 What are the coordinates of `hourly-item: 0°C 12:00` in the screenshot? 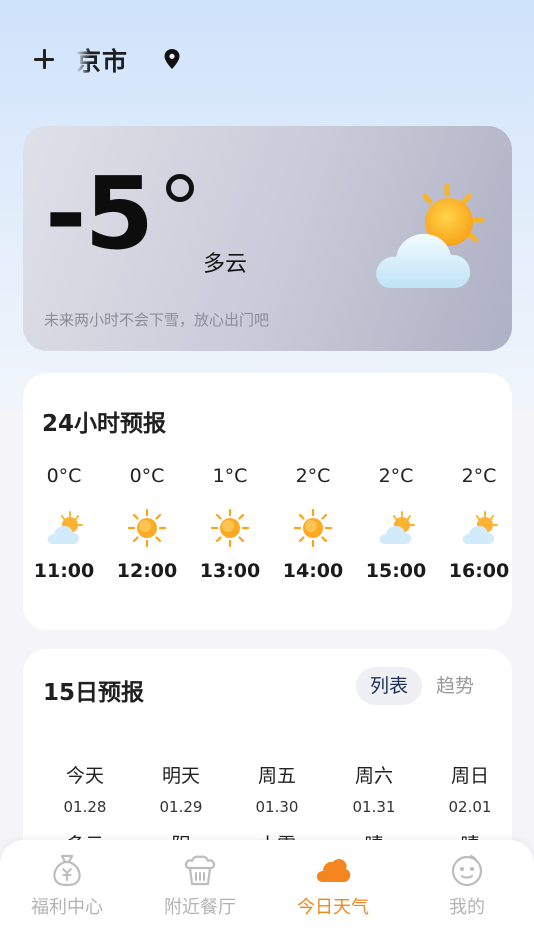 It's located at (147, 523).